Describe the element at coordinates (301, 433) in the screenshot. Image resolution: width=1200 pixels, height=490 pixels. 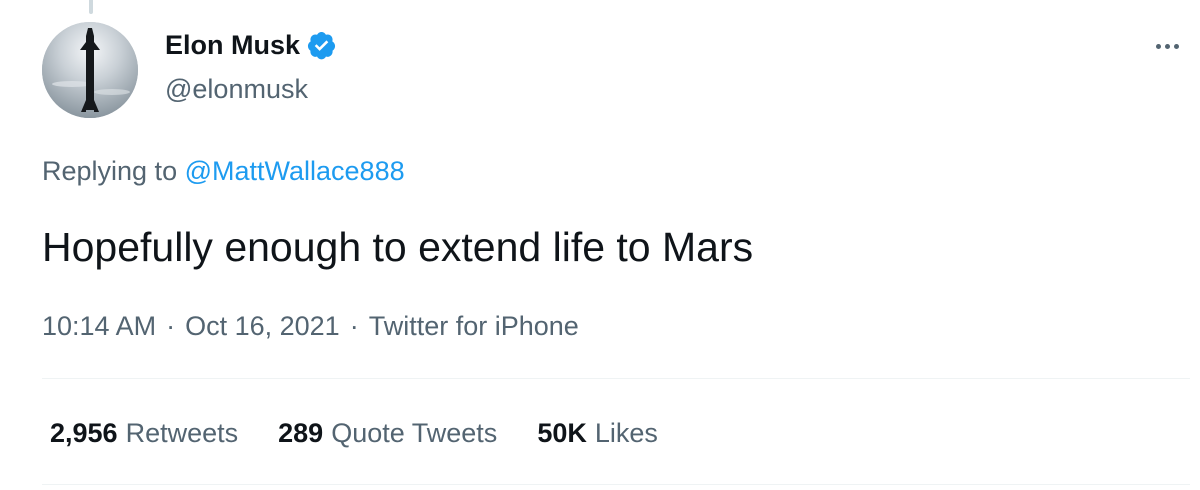
I see `quote-tweets-count: 289` at that location.